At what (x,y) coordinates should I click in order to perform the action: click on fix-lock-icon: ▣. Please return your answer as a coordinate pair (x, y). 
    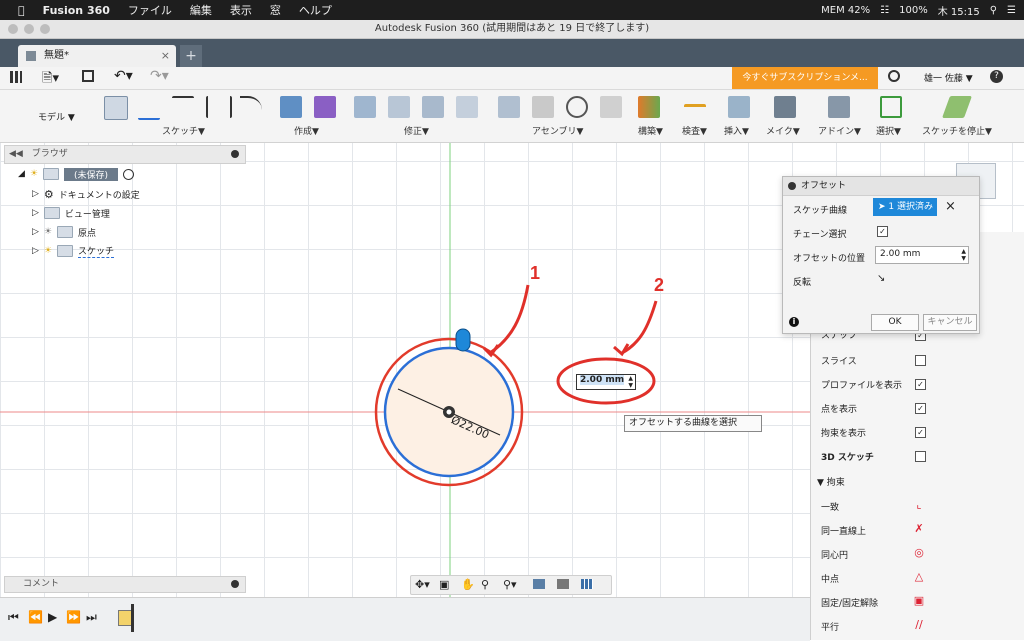
    Looking at the image, I should click on (919, 601).